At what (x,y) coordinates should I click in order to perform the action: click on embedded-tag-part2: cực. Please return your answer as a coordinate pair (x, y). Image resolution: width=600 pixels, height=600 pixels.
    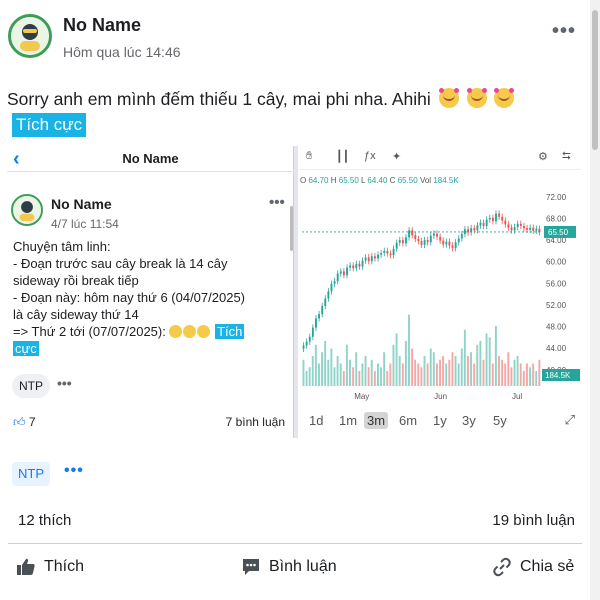
    Looking at the image, I should click on (26, 348).